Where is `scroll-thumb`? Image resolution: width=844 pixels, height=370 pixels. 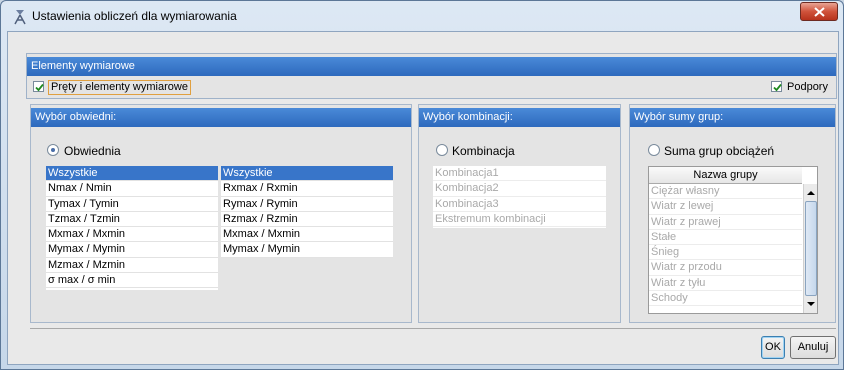 scroll-thumb is located at coordinates (811, 248).